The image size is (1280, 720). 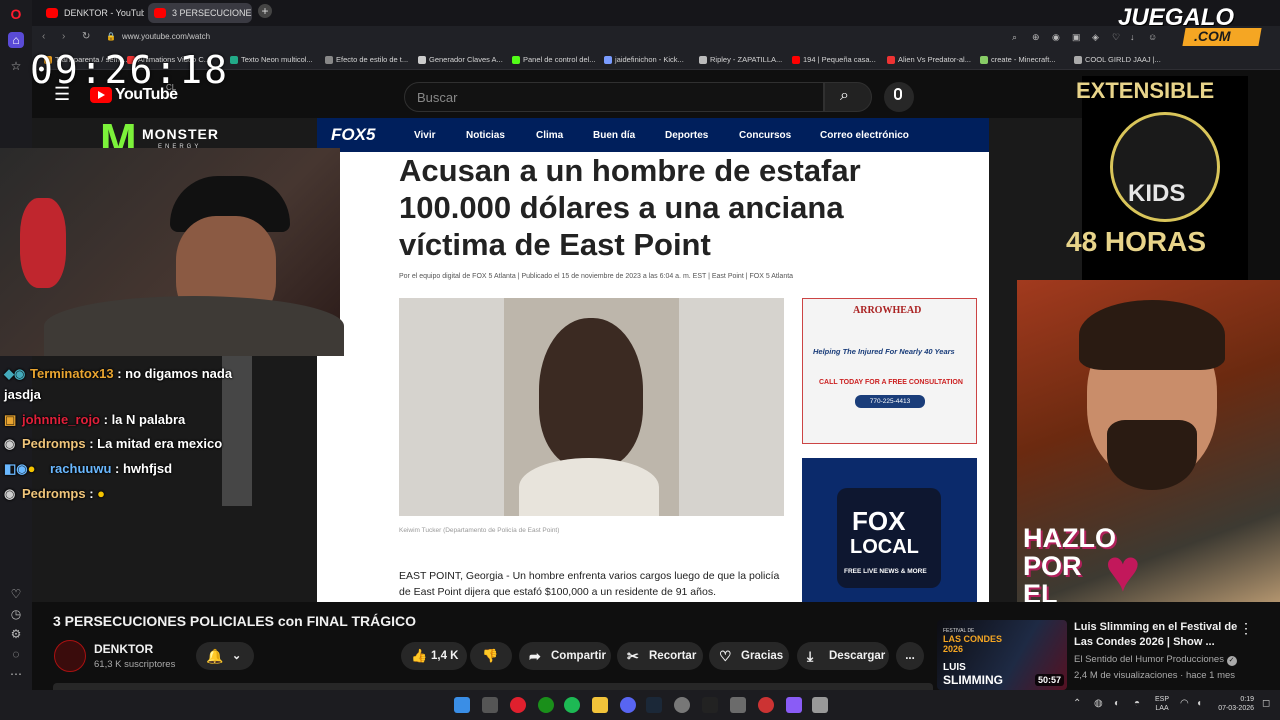 What do you see at coordinates (899, 97) in the screenshot?
I see `voice-search-button` at bounding box center [899, 97].